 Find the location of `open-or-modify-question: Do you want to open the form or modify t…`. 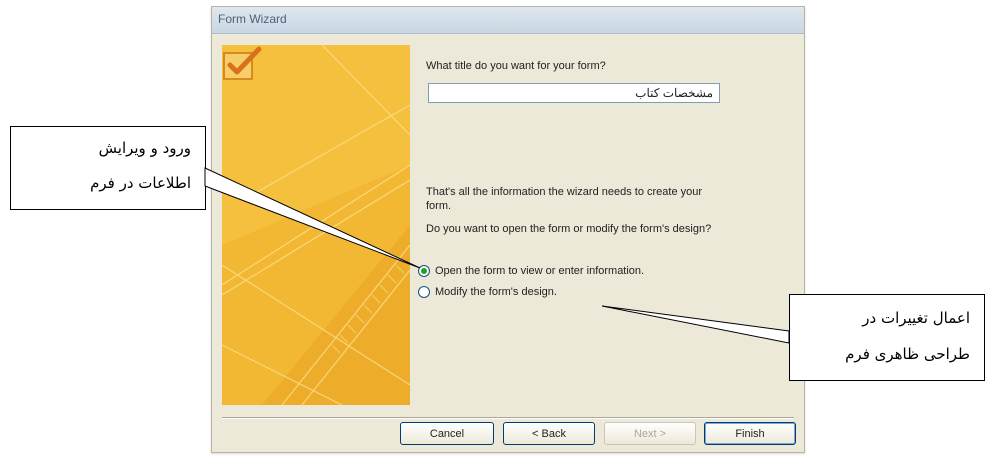

open-or-modify-question: Do you want to open the form or modify t… is located at coordinates (569, 229).